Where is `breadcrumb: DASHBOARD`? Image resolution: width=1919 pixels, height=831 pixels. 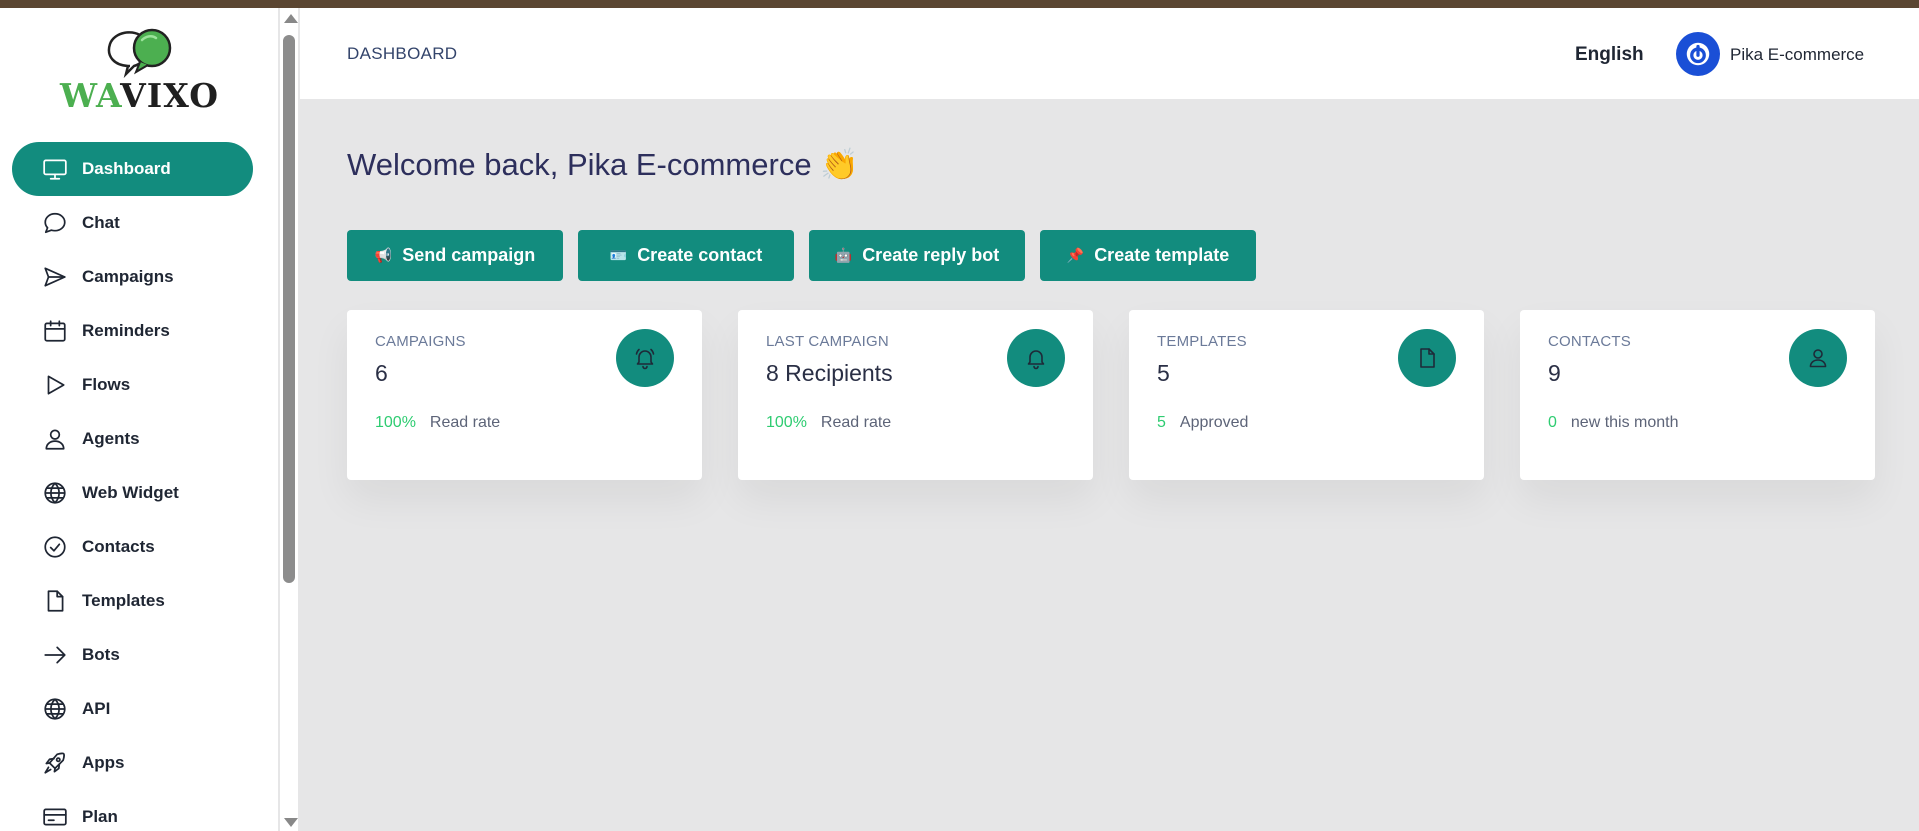 breadcrumb: DASHBOARD is located at coordinates (402, 54).